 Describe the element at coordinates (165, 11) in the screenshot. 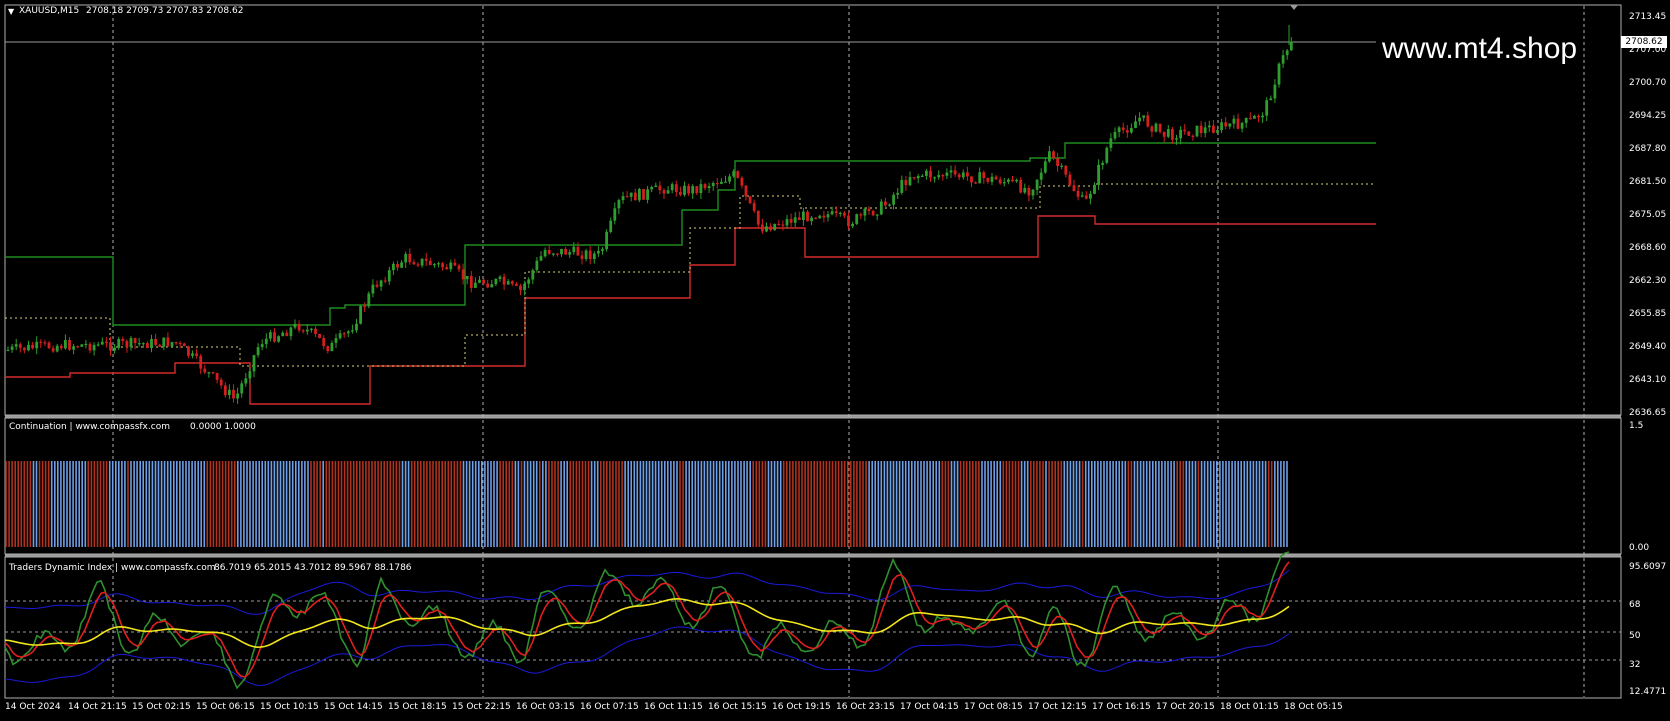

I see `ohlc-values: 2708.18 2709.73 2707.83 2708.62` at that location.